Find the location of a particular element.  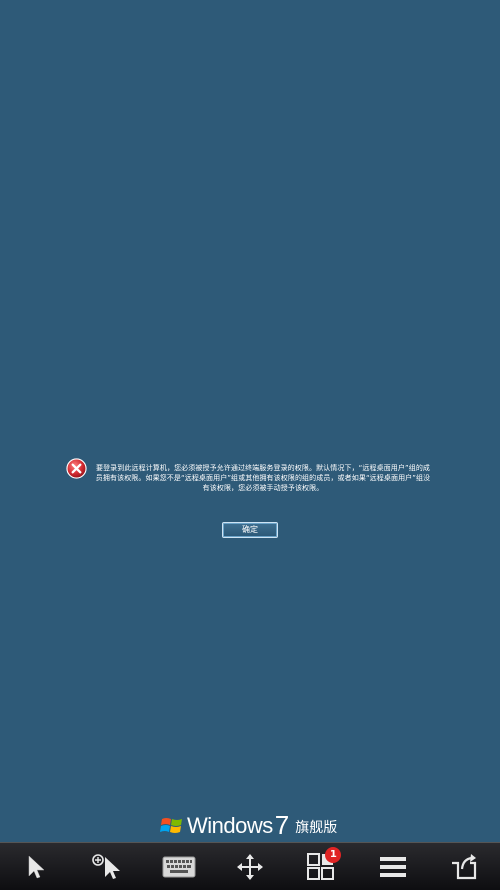

back-icon is located at coordinates (464, 867).